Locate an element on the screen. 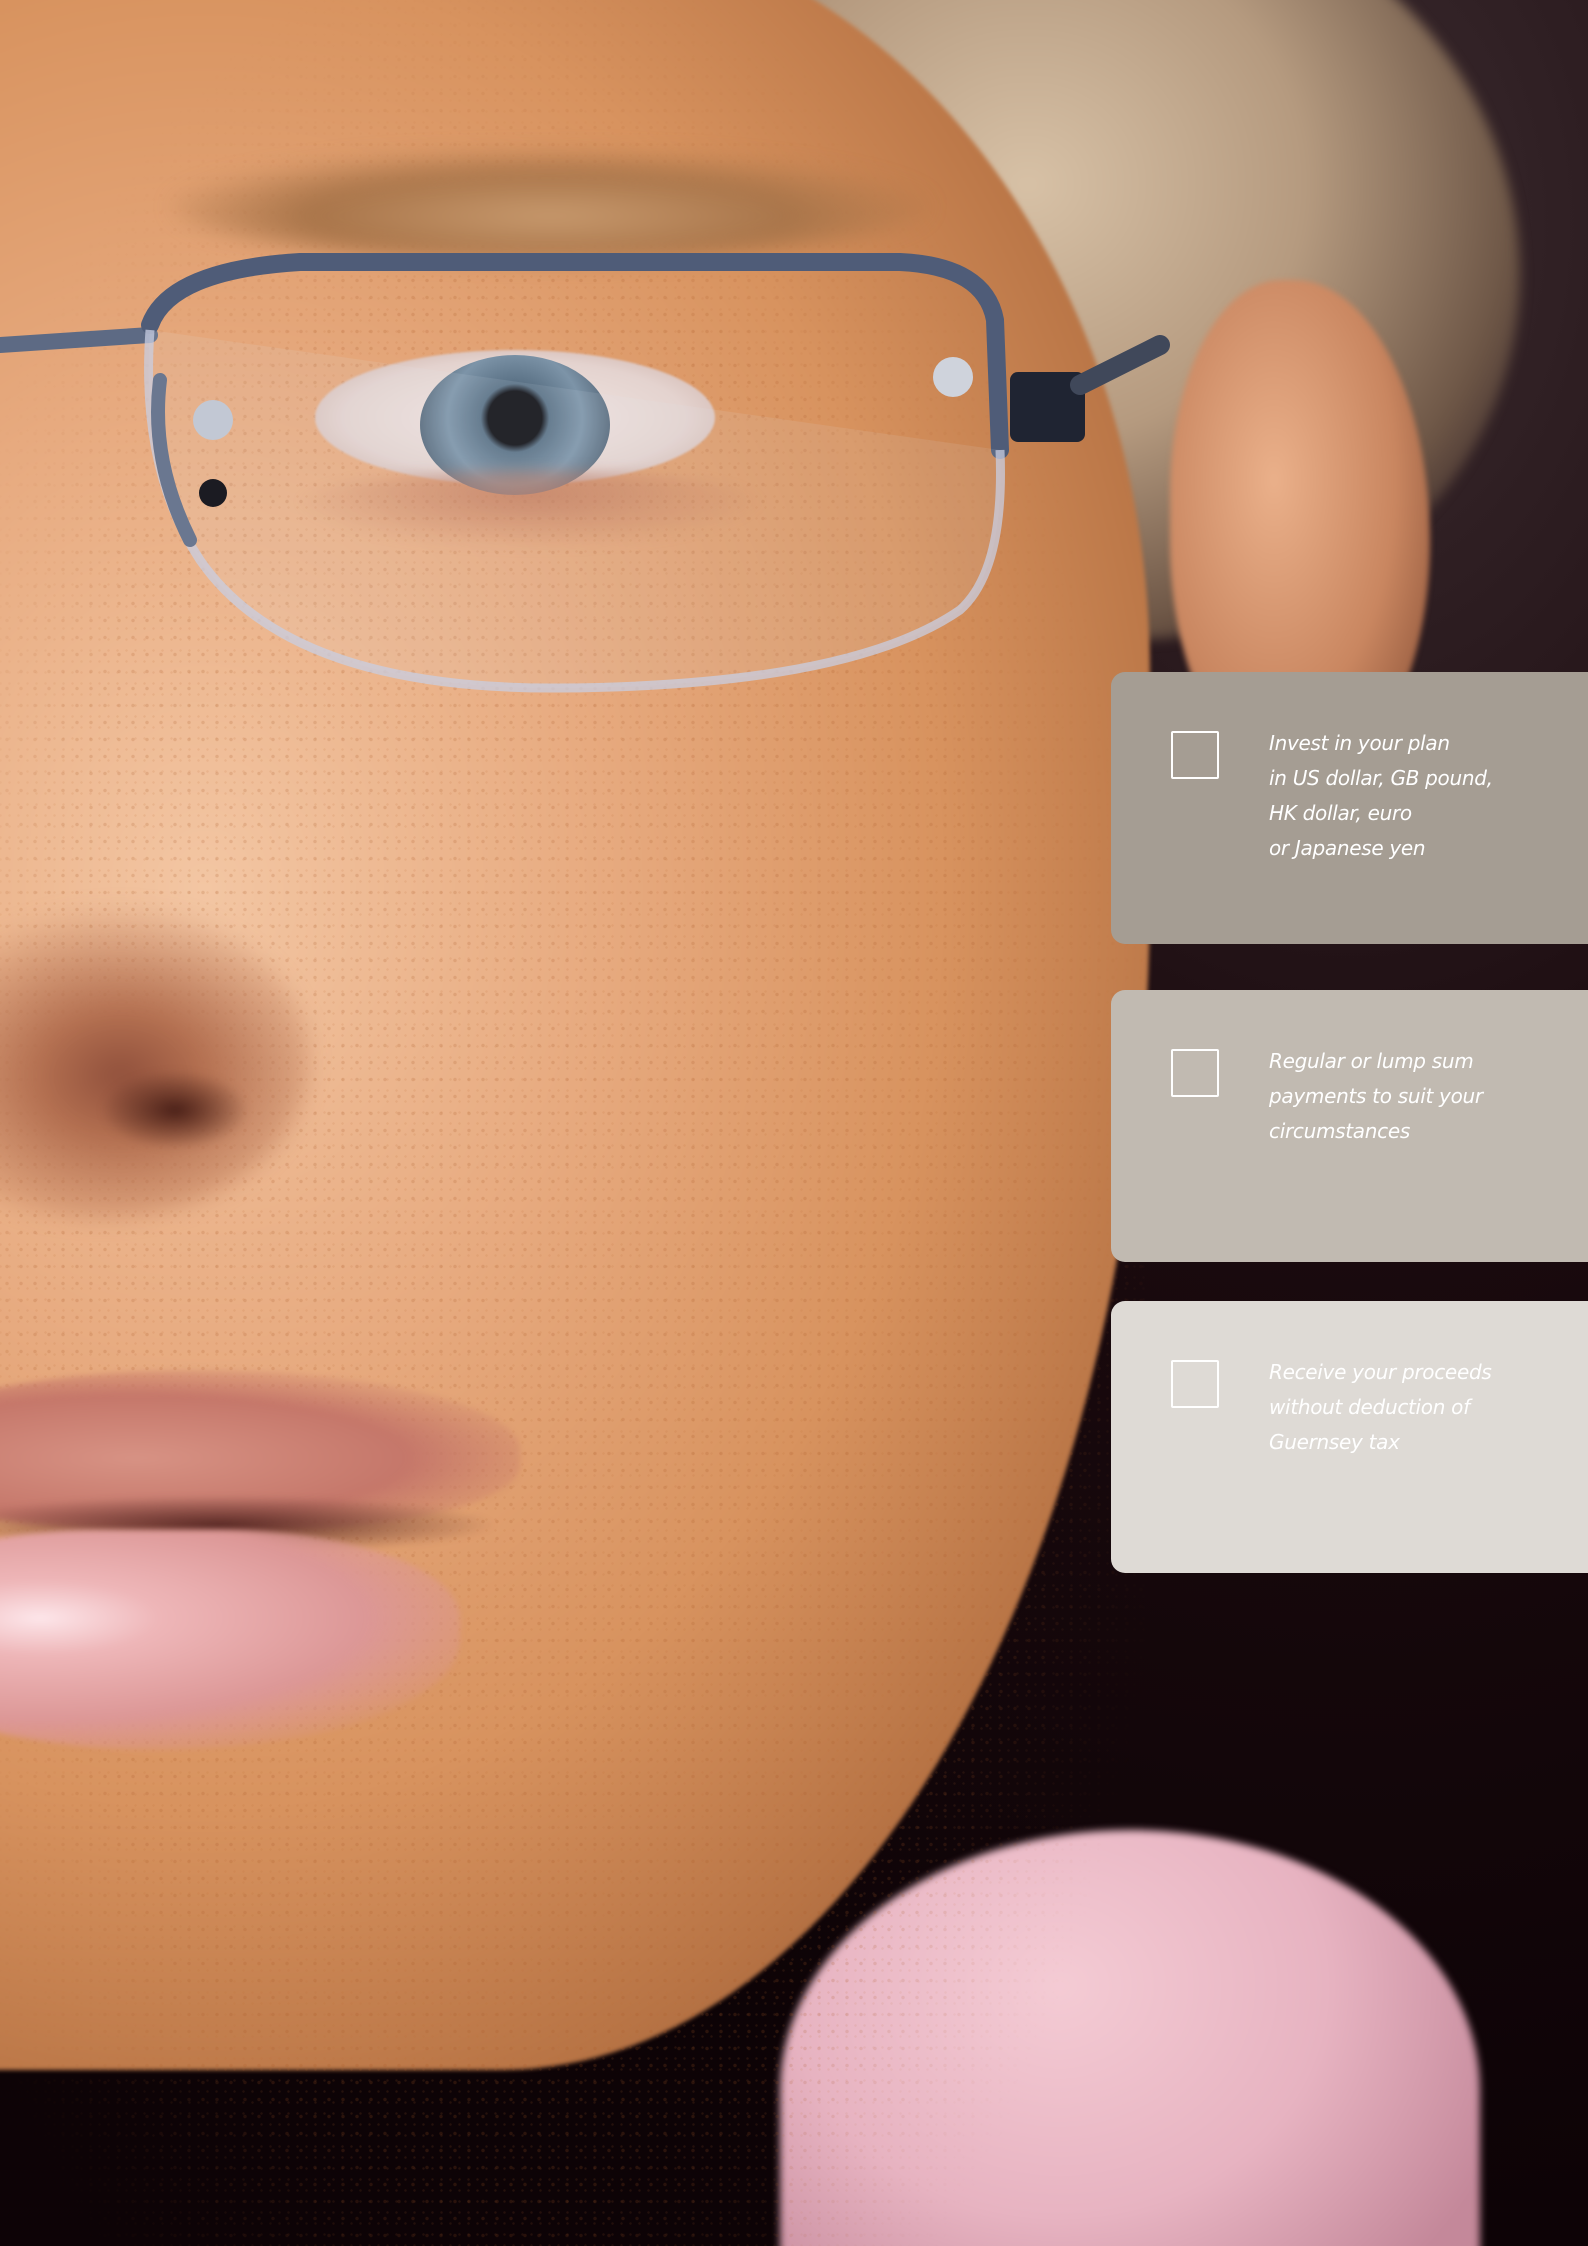 This screenshot has width=1588, height=2246. feature-text-line: circumstances is located at coordinates (1339, 1131).